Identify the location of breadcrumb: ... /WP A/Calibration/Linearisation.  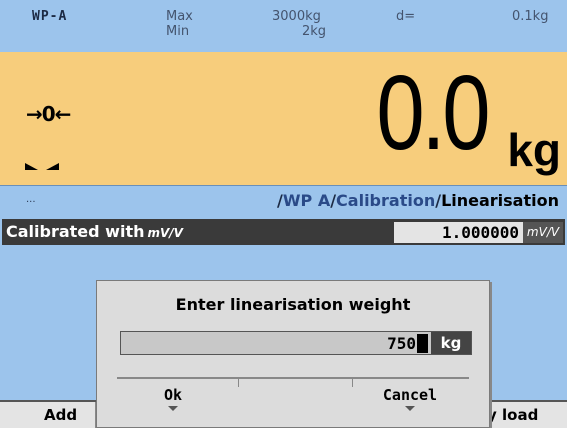
(283, 201).